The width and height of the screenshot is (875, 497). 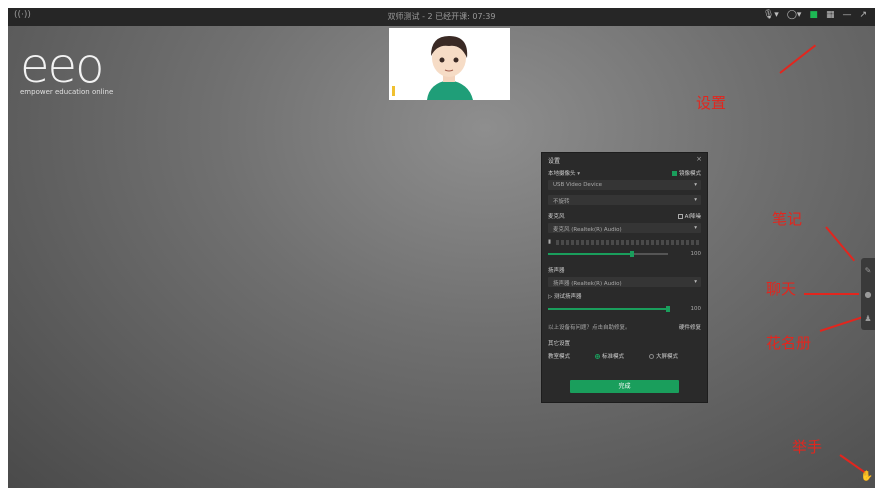 I want to click on checked-icon, so click(x=674, y=173).